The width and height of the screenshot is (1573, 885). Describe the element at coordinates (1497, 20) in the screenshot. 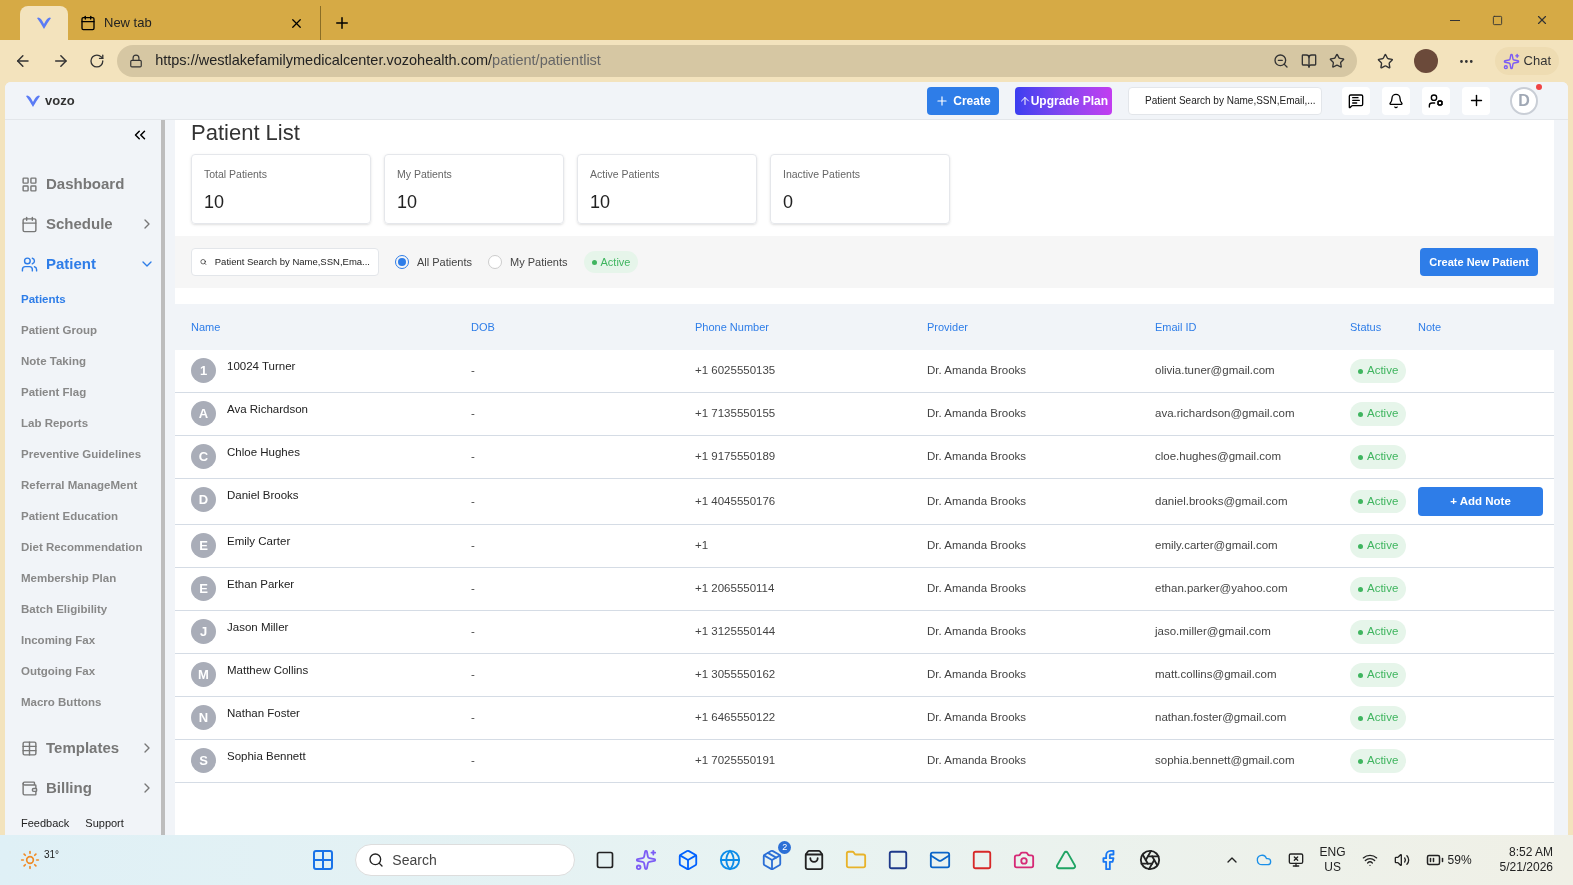

I see `restore-icon` at that location.